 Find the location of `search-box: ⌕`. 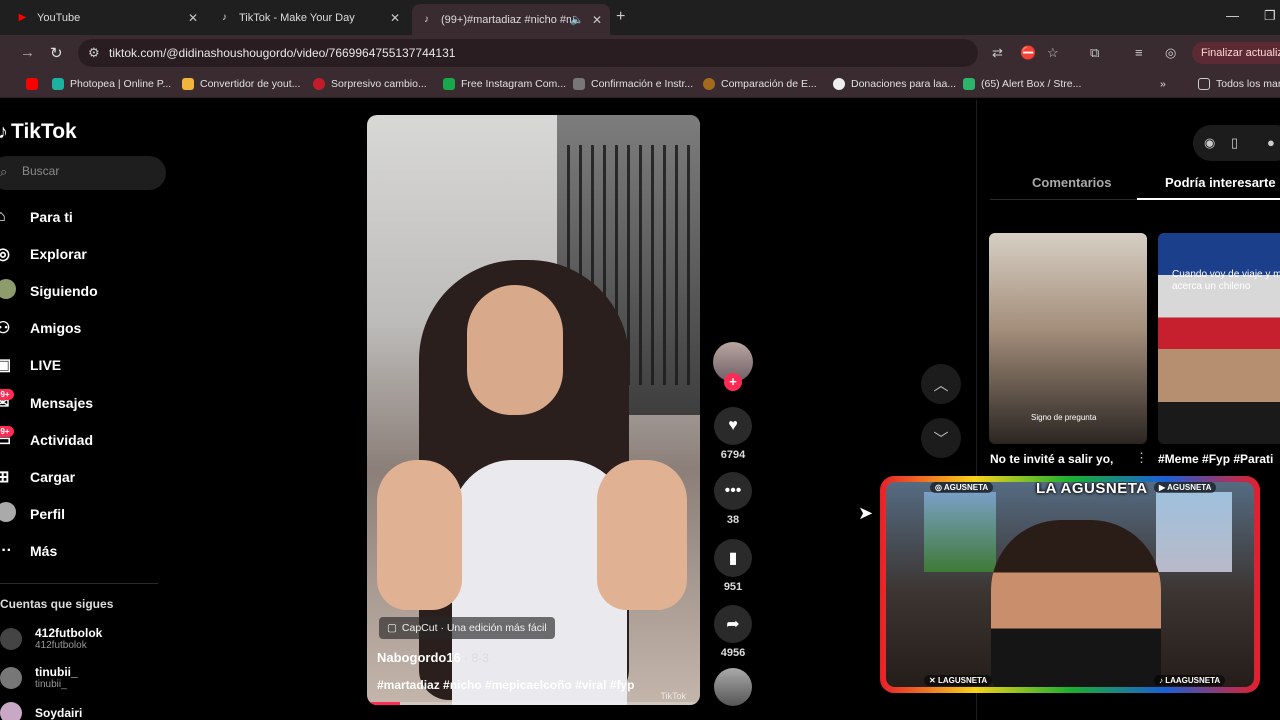

search-box: ⌕ is located at coordinates (83, 173).